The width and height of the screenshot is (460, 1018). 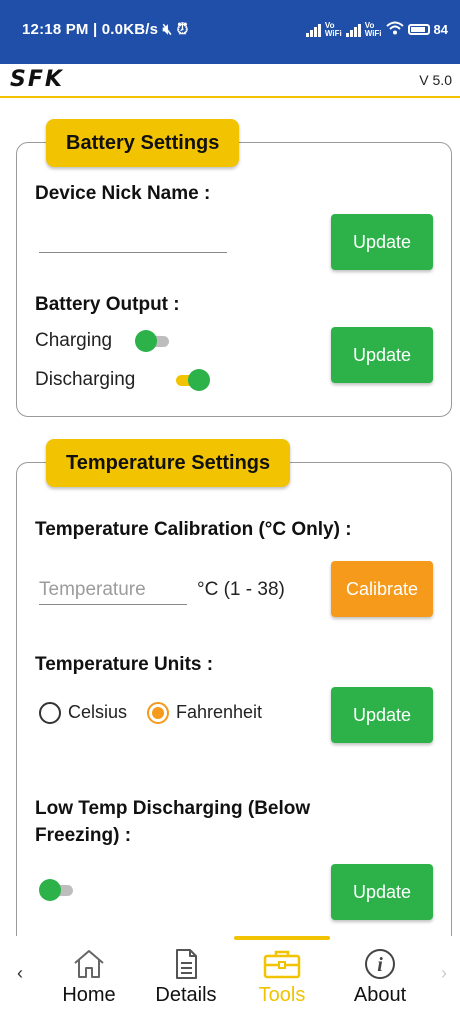 What do you see at coordinates (435, 80) in the screenshot?
I see `app-version: V 5.0` at bounding box center [435, 80].